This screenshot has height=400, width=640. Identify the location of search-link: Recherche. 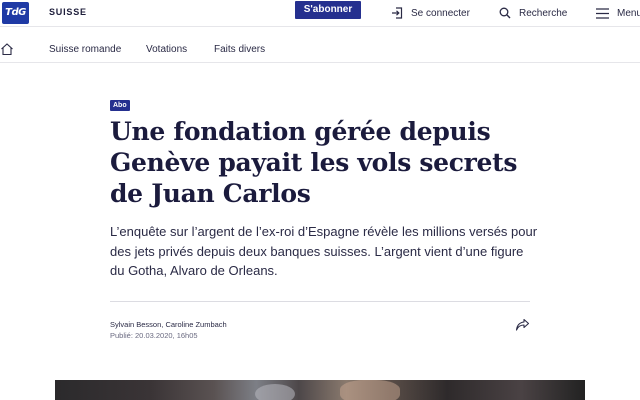
(533, 13).